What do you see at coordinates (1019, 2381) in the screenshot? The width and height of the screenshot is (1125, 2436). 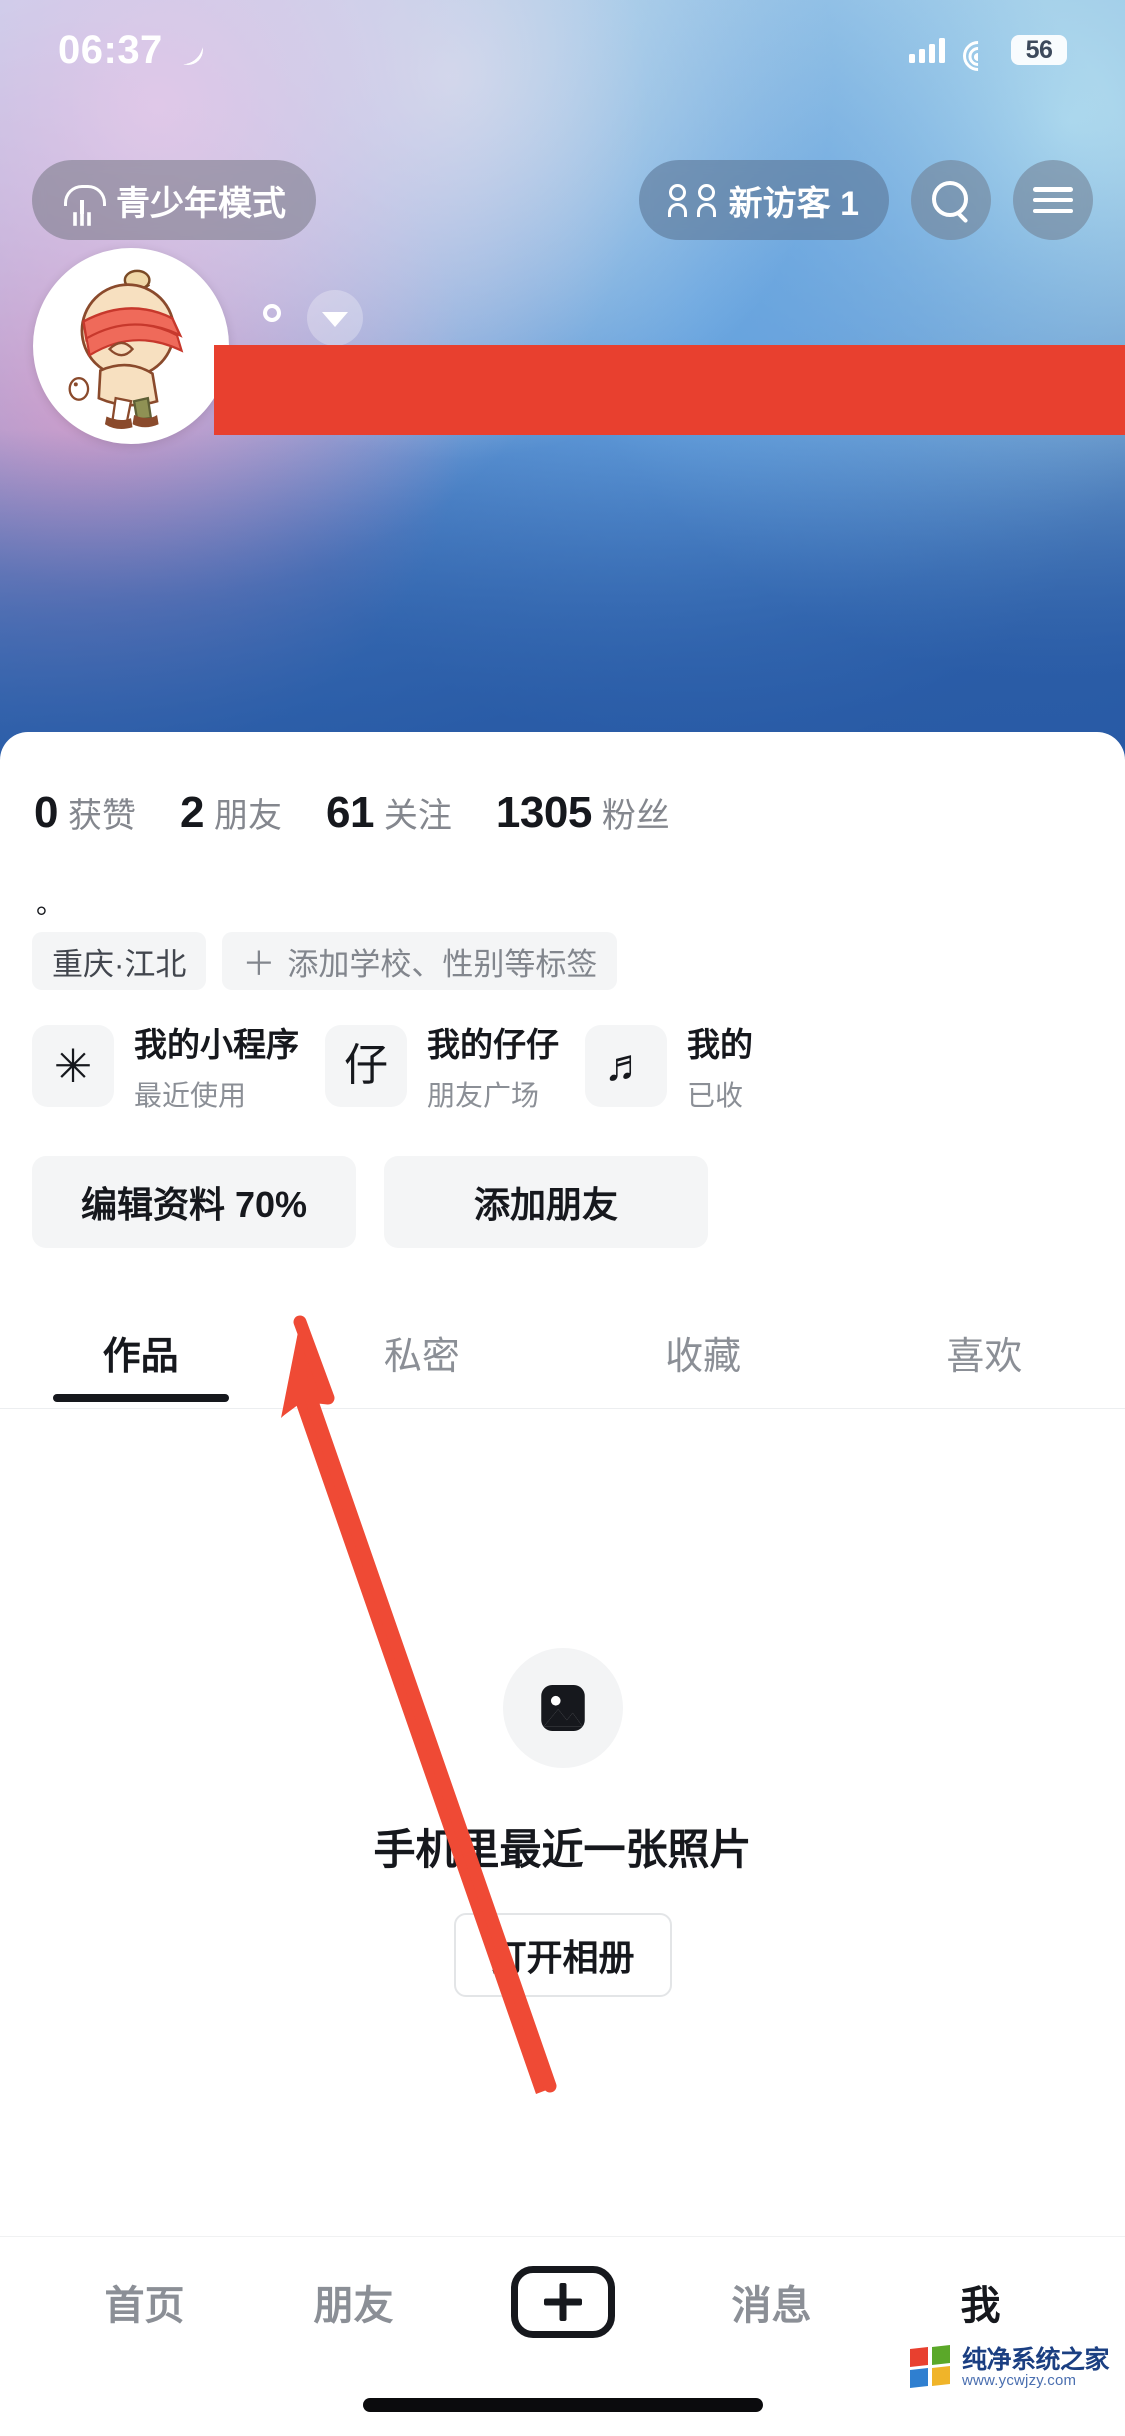 I see `watermark-url: www.ycwjzy.com` at bounding box center [1019, 2381].